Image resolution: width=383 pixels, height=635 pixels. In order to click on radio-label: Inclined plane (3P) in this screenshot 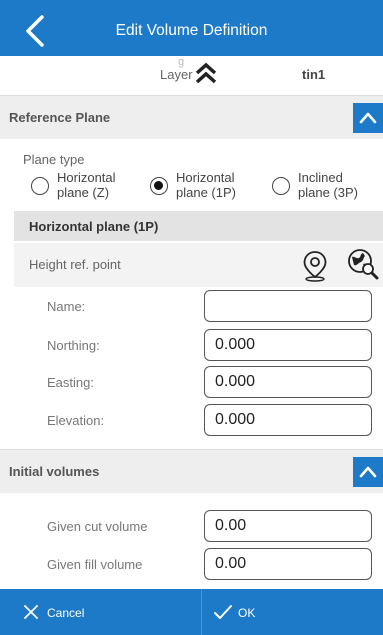, I will do `click(328, 185)`.